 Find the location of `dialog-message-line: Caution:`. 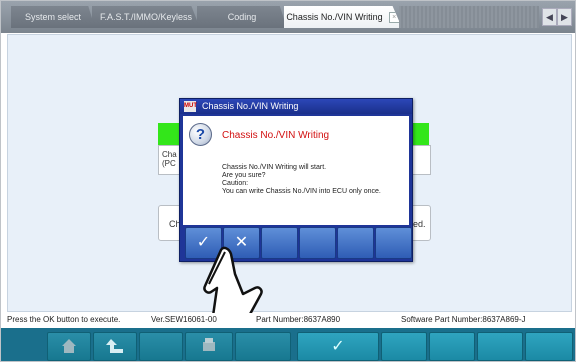

dialog-message-line: Caution: is located at coordinates (235, 183).